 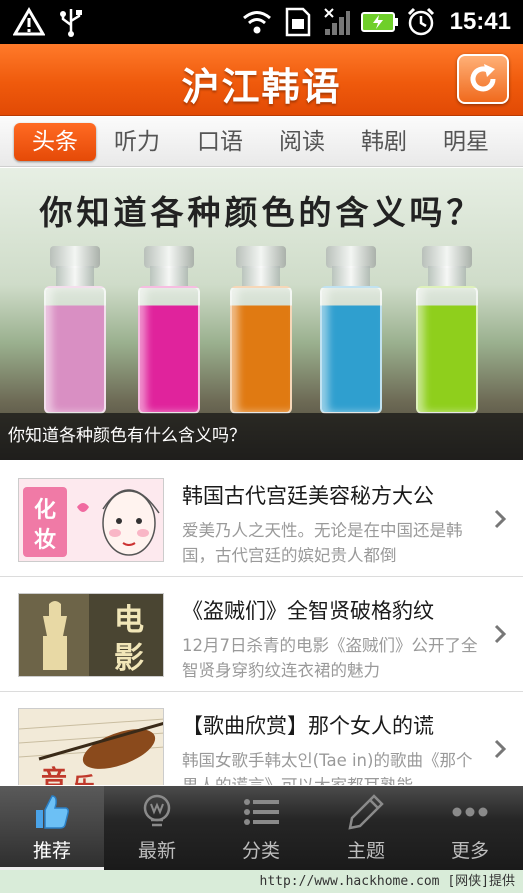 What do you see at coordinates (29, 22) in the screenshot?
I see `signal-warning-icon` at bounding box center [29, 22].